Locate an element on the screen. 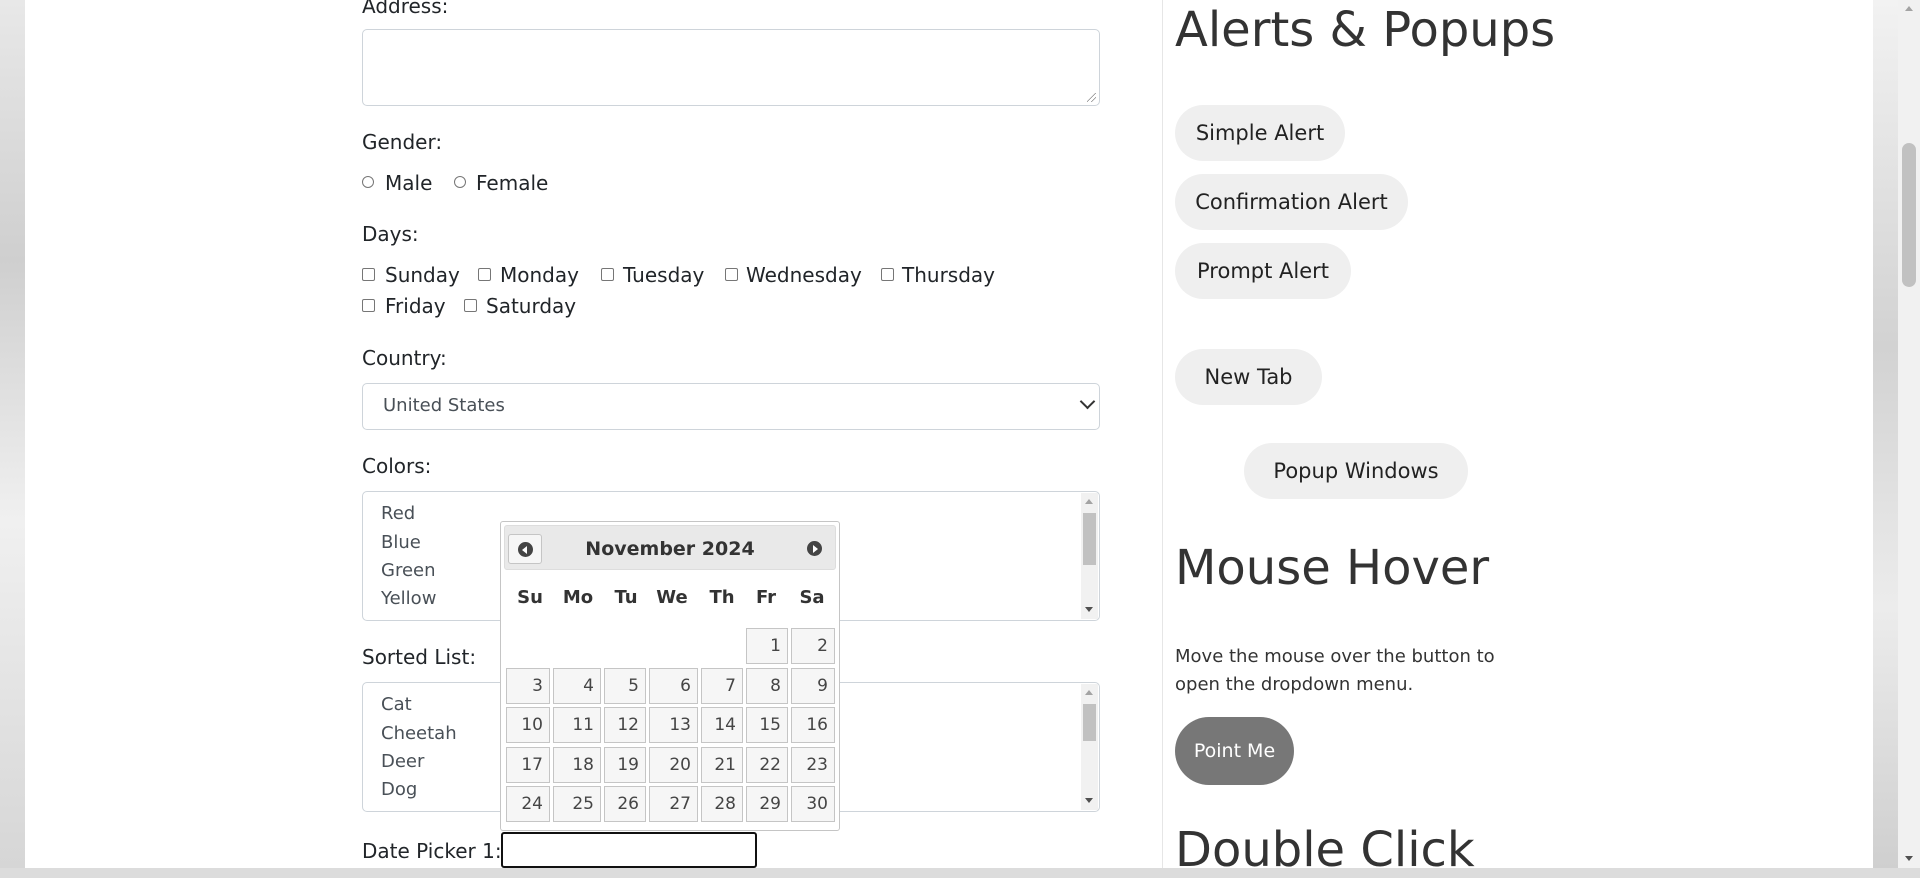 The height and width of the screenshot is (878, 1920). calendar-day: 8 is located at coordinates (767, 686).